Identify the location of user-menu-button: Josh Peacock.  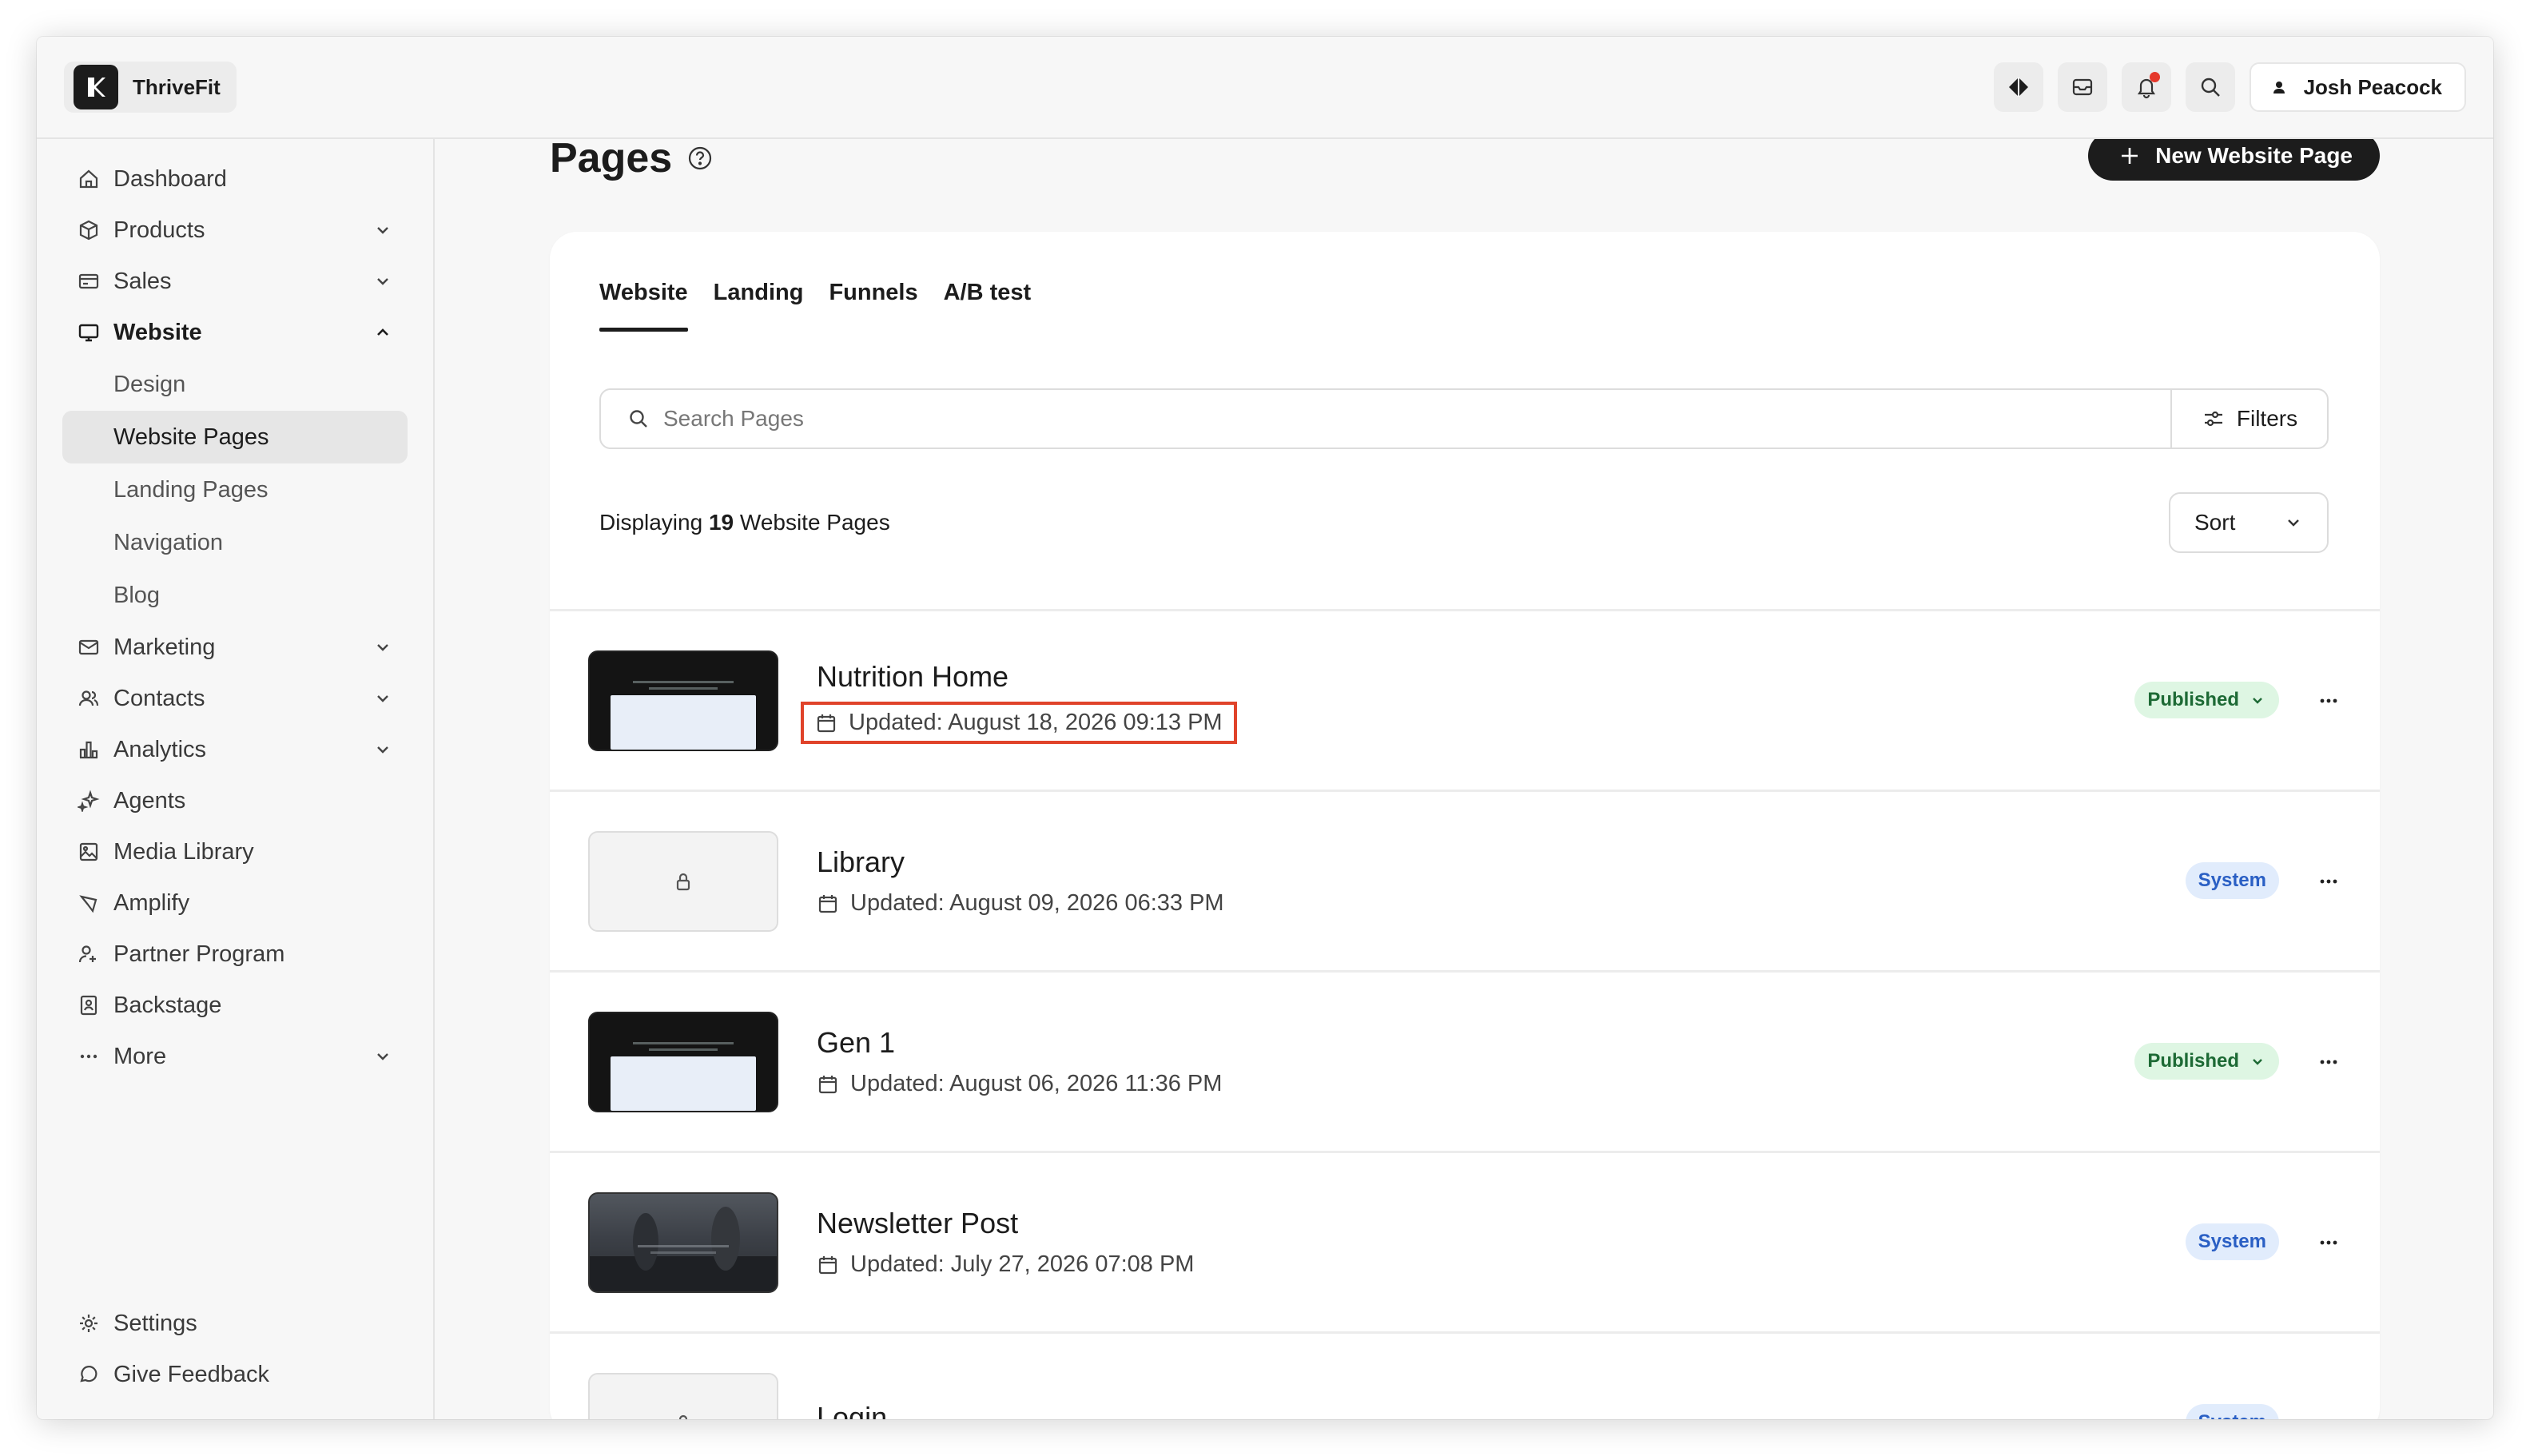
(2357, 87).